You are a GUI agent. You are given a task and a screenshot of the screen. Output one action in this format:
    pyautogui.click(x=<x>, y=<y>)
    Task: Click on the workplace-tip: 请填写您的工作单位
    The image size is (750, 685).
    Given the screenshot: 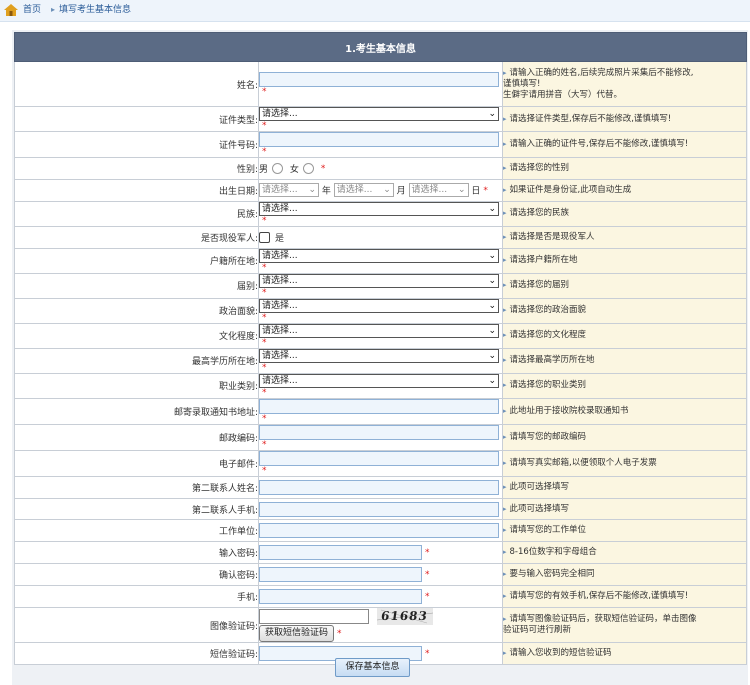 What is the action you would take?
    pyautogui.click(x=548, y=530)
    